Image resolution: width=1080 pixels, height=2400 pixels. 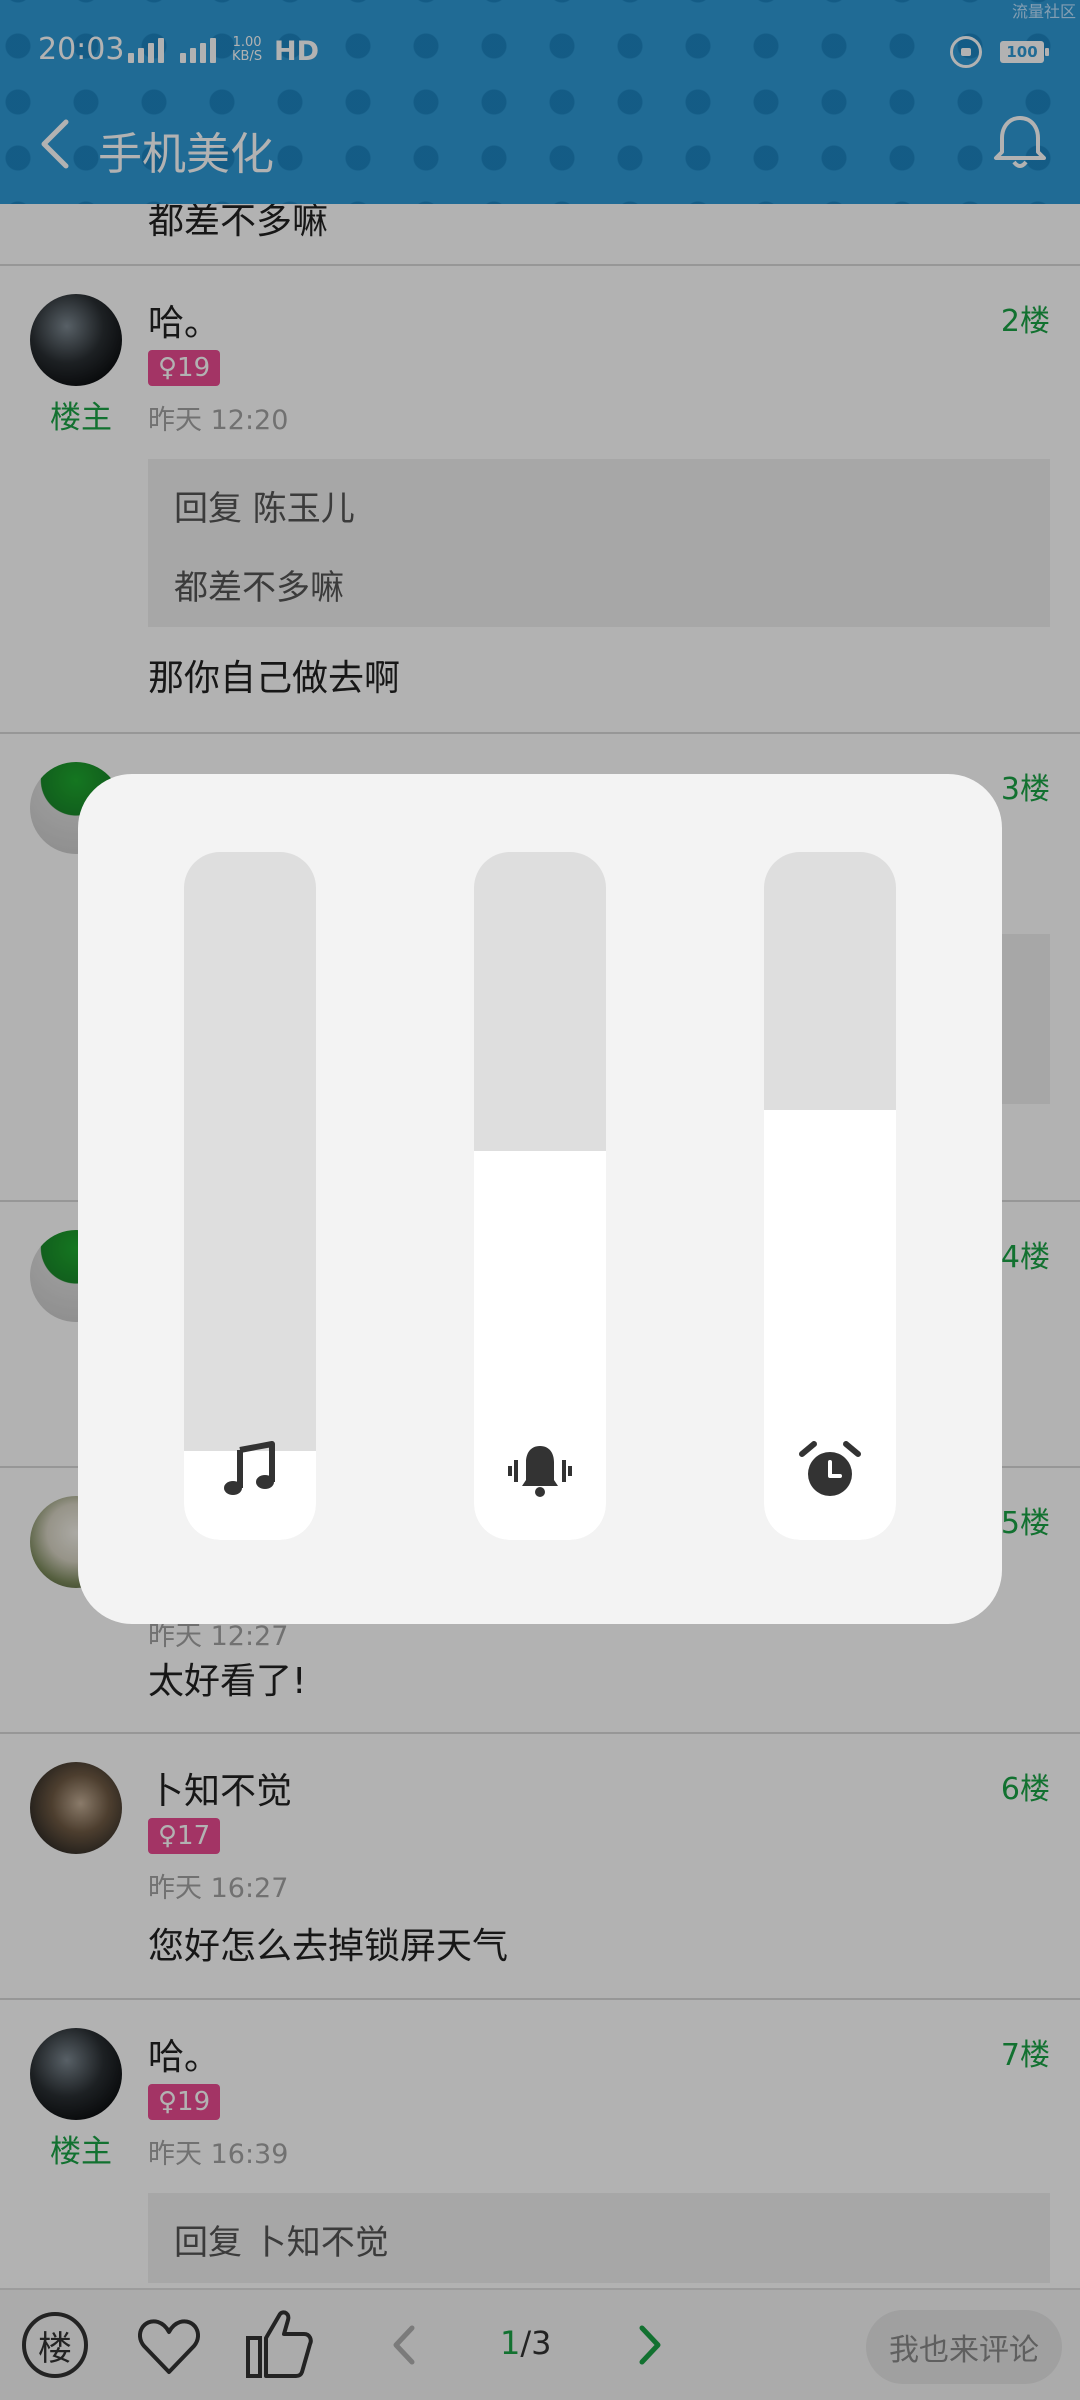 I want to click on quote-block: 回复 卜知不觉, so click(x=599, y=2238).